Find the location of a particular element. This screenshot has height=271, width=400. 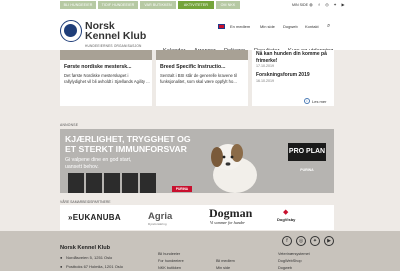

min-side-link: MIN SIDE is located at coordinates (300, 5).